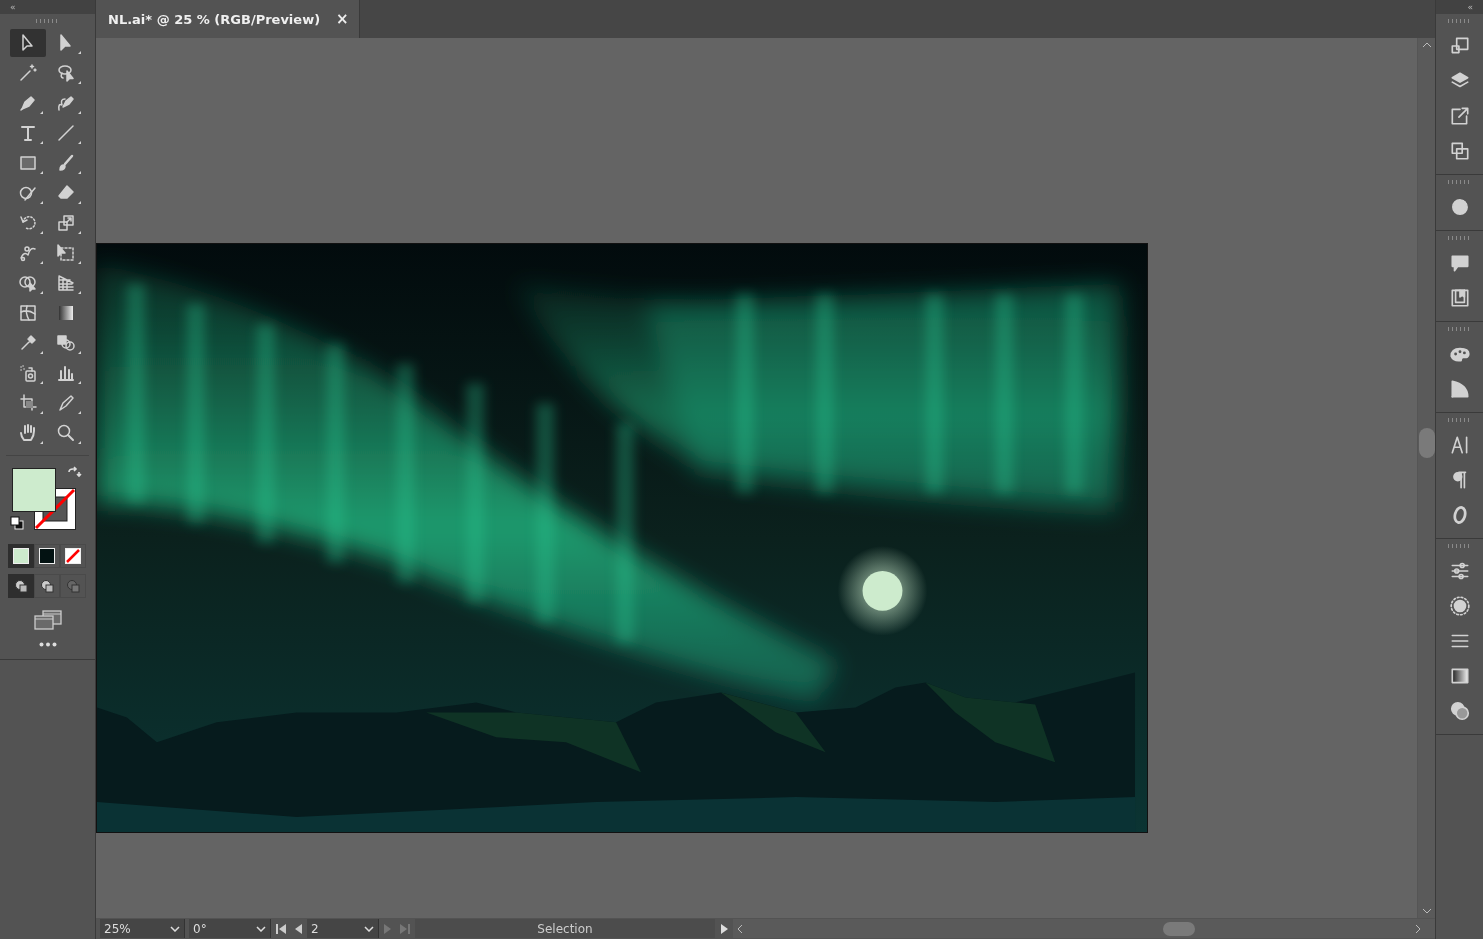 The image size is (1483, 939). Describe the element at coordinates (1459, 388) in the screenshot. I see `fan-icon` at that location.